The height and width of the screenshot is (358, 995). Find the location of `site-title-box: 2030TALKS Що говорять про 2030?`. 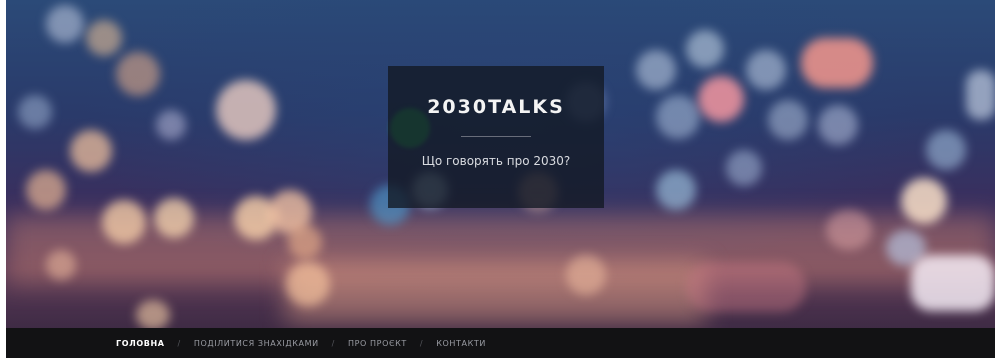

site-title-box: 2030TALKS Що говорять про 2030? is located at coordinates (496, 137).